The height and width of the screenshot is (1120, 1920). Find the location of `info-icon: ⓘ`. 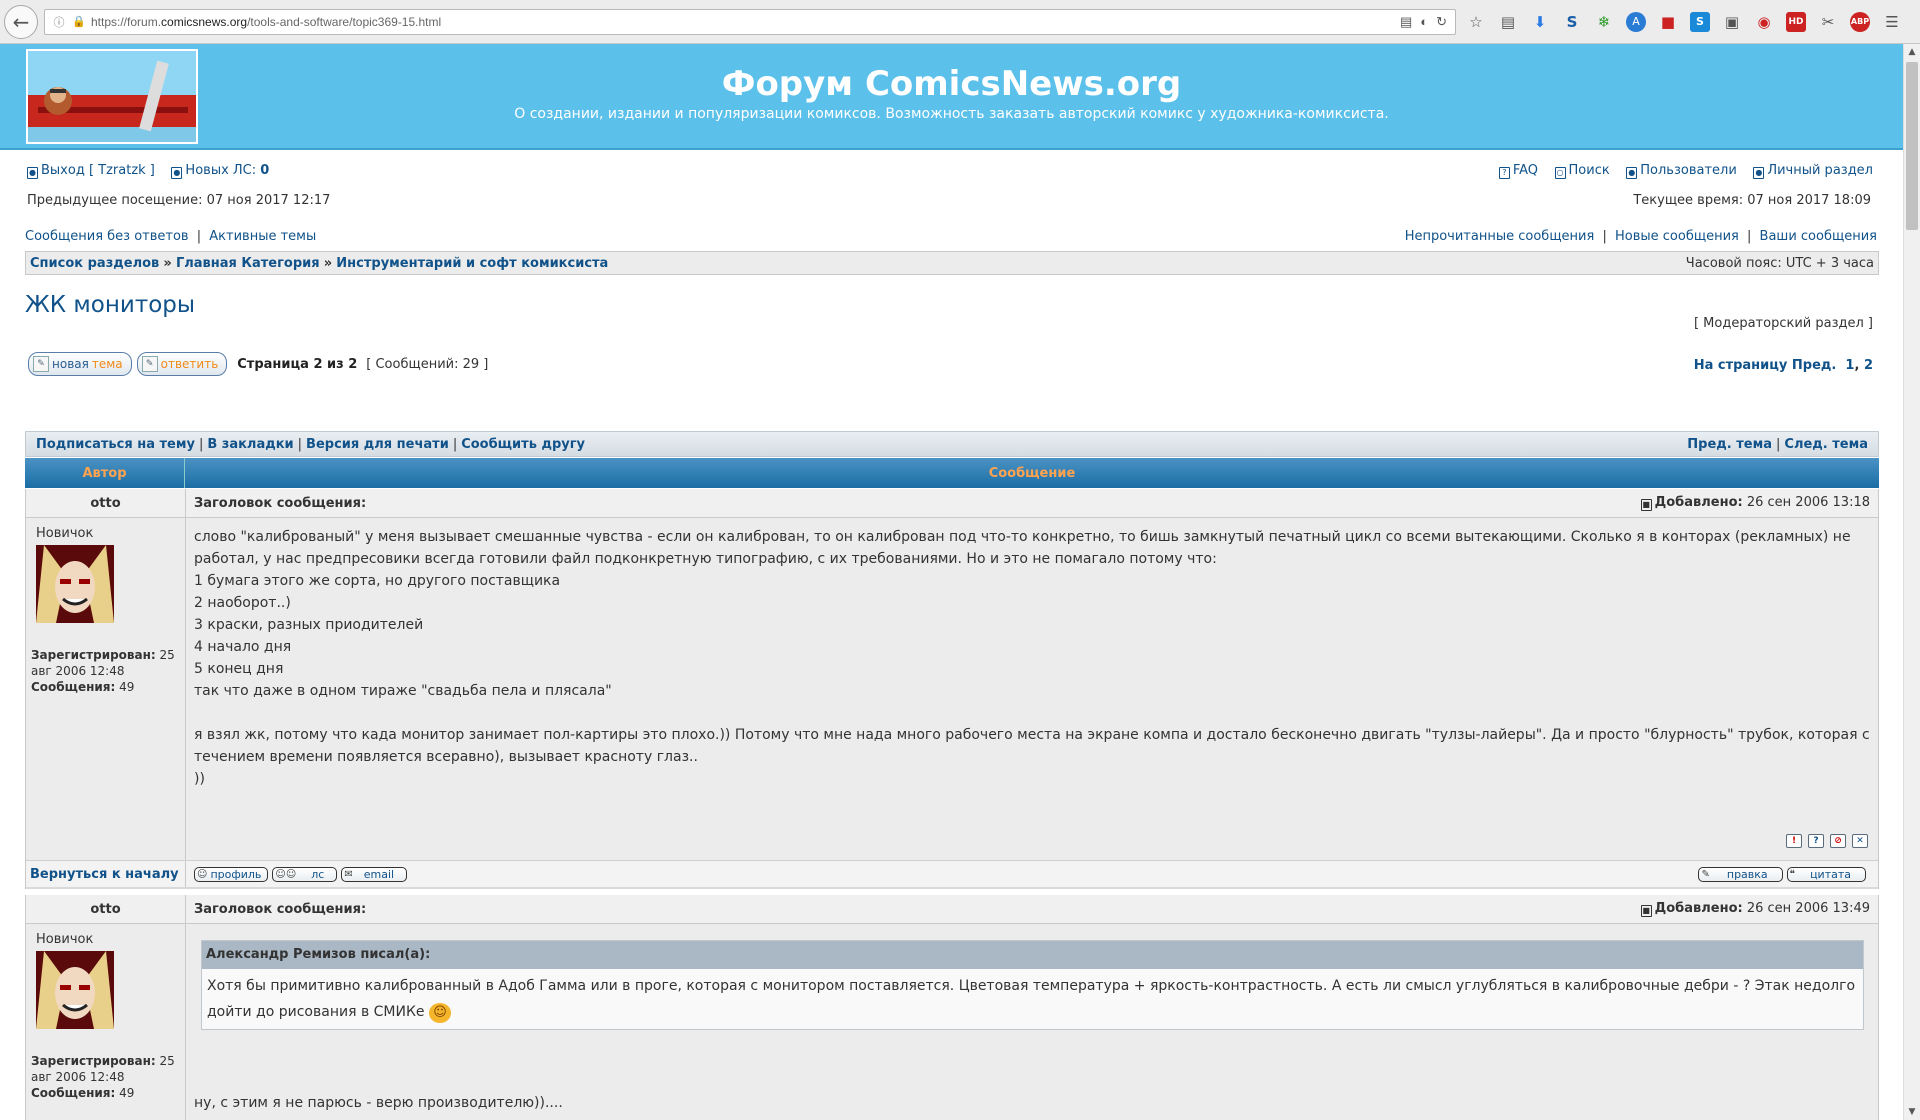

info-icon: ⓘ is located at coordinates (59, 22).